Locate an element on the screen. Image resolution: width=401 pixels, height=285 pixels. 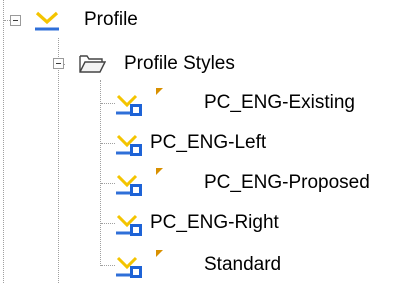
tree-node-label: Standard is located at coordinates (243, 264).